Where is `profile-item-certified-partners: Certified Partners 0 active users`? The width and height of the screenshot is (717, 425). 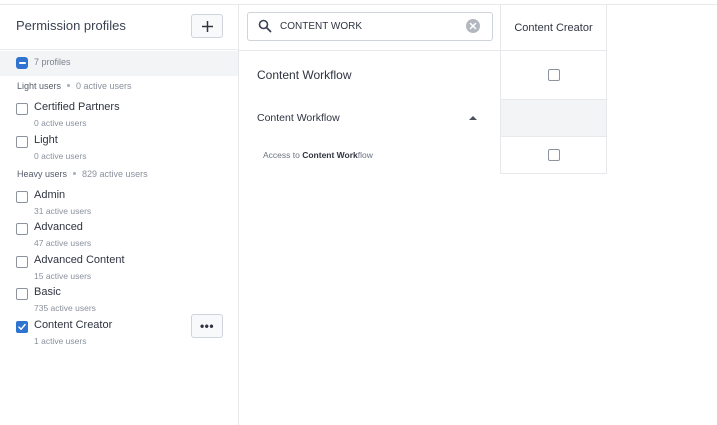
profile-item-certified-partners: Certified Partners 0 active users is located at coordinates (119, 117).